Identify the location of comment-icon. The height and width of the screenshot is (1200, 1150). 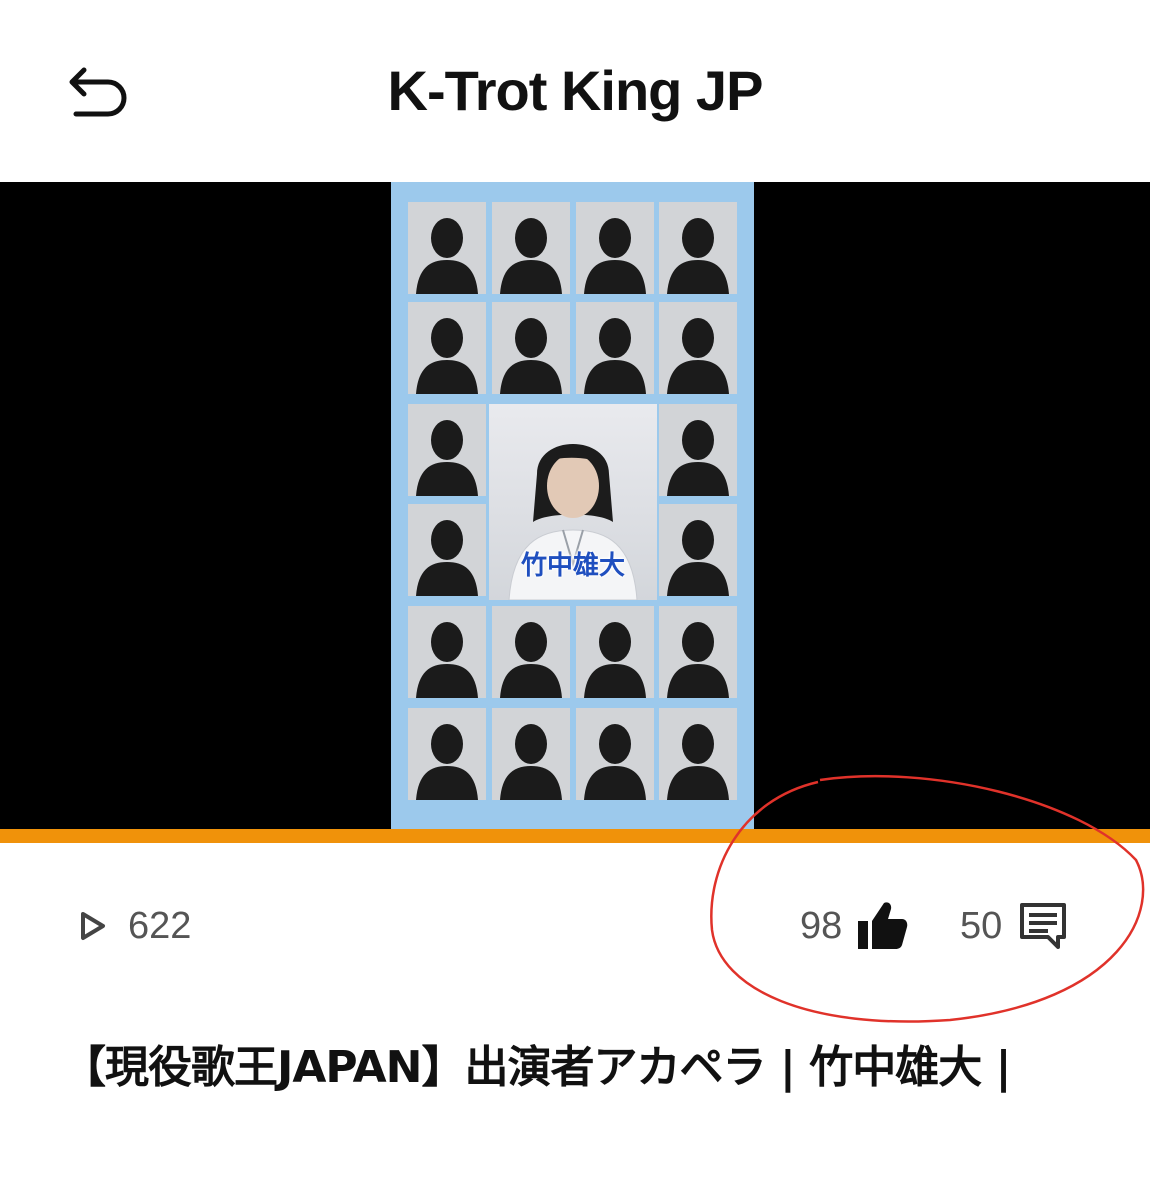
(1043, 926).